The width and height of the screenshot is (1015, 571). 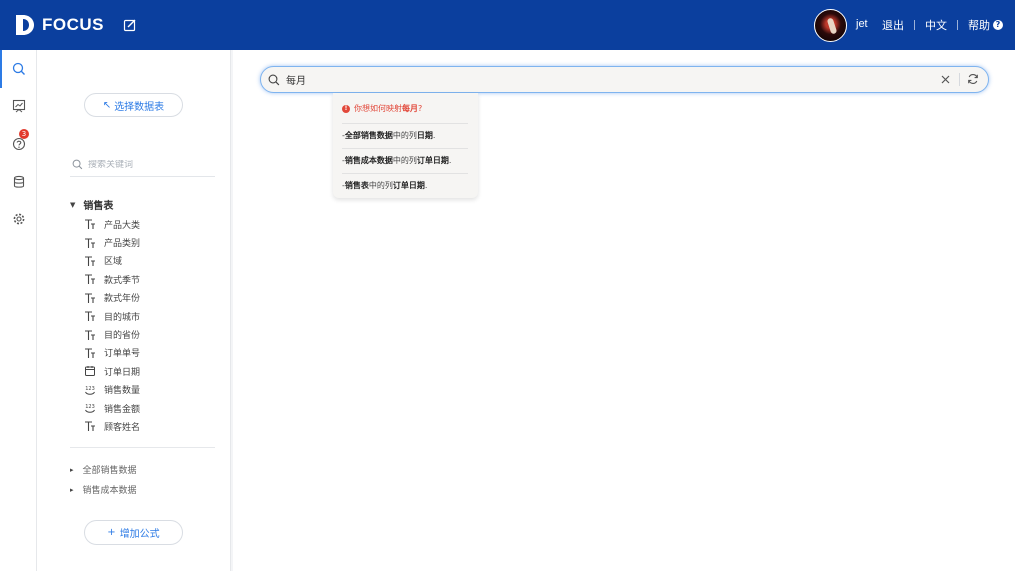 I want to click on column-item: 产品大类, so click(x=149, y=224).